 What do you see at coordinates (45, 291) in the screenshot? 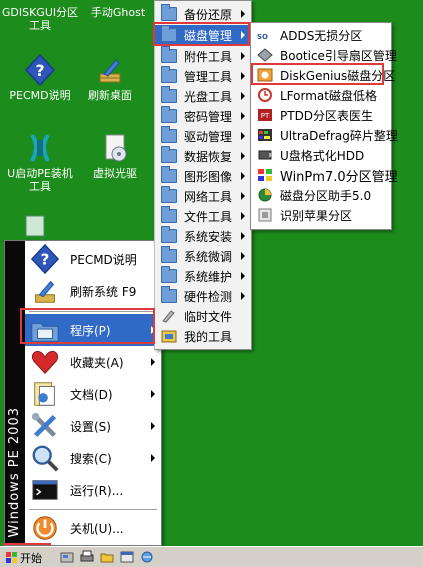
I see `refresh-broom-icon` at bounding box center [45, 291].